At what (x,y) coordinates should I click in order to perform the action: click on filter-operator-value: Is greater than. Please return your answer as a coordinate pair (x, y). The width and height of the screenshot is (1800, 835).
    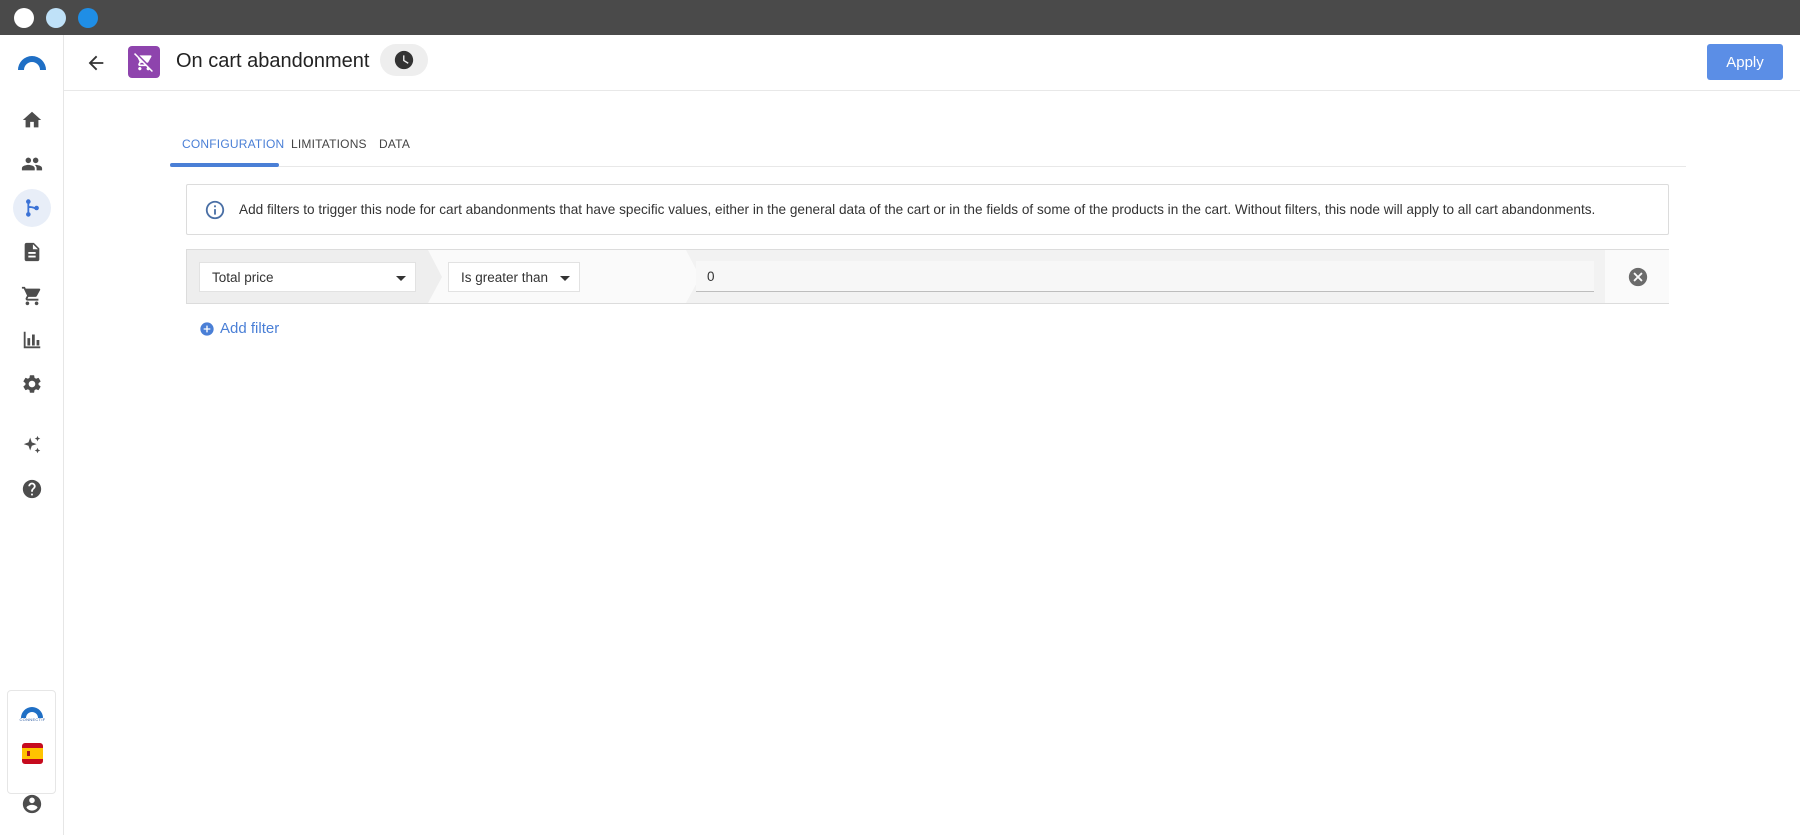
    Looking at the image, I should click on (505, 277).